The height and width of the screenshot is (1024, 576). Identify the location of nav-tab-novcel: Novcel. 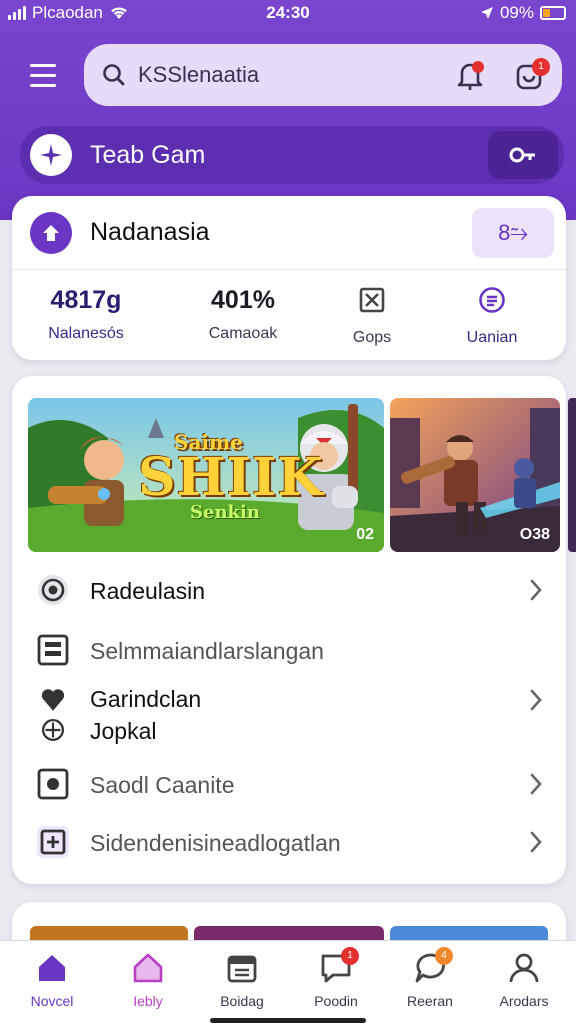
(52, 982).